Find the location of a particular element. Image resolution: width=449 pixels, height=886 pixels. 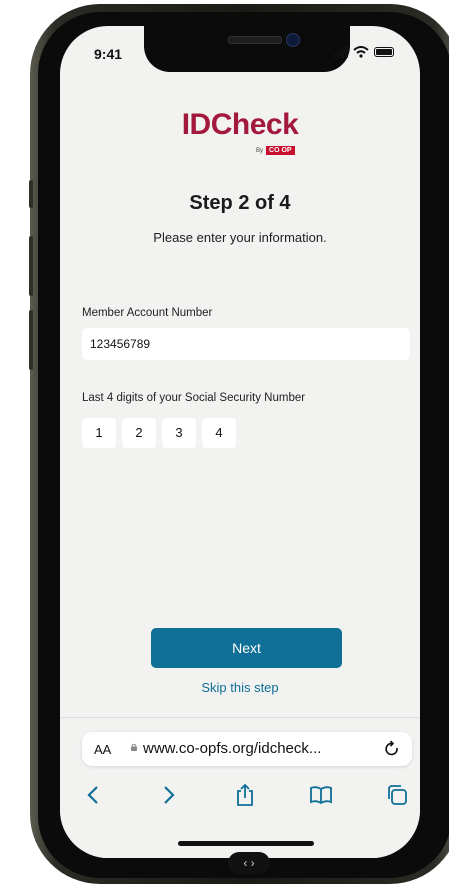

wifi-icon is located at coordinates (361, 52).